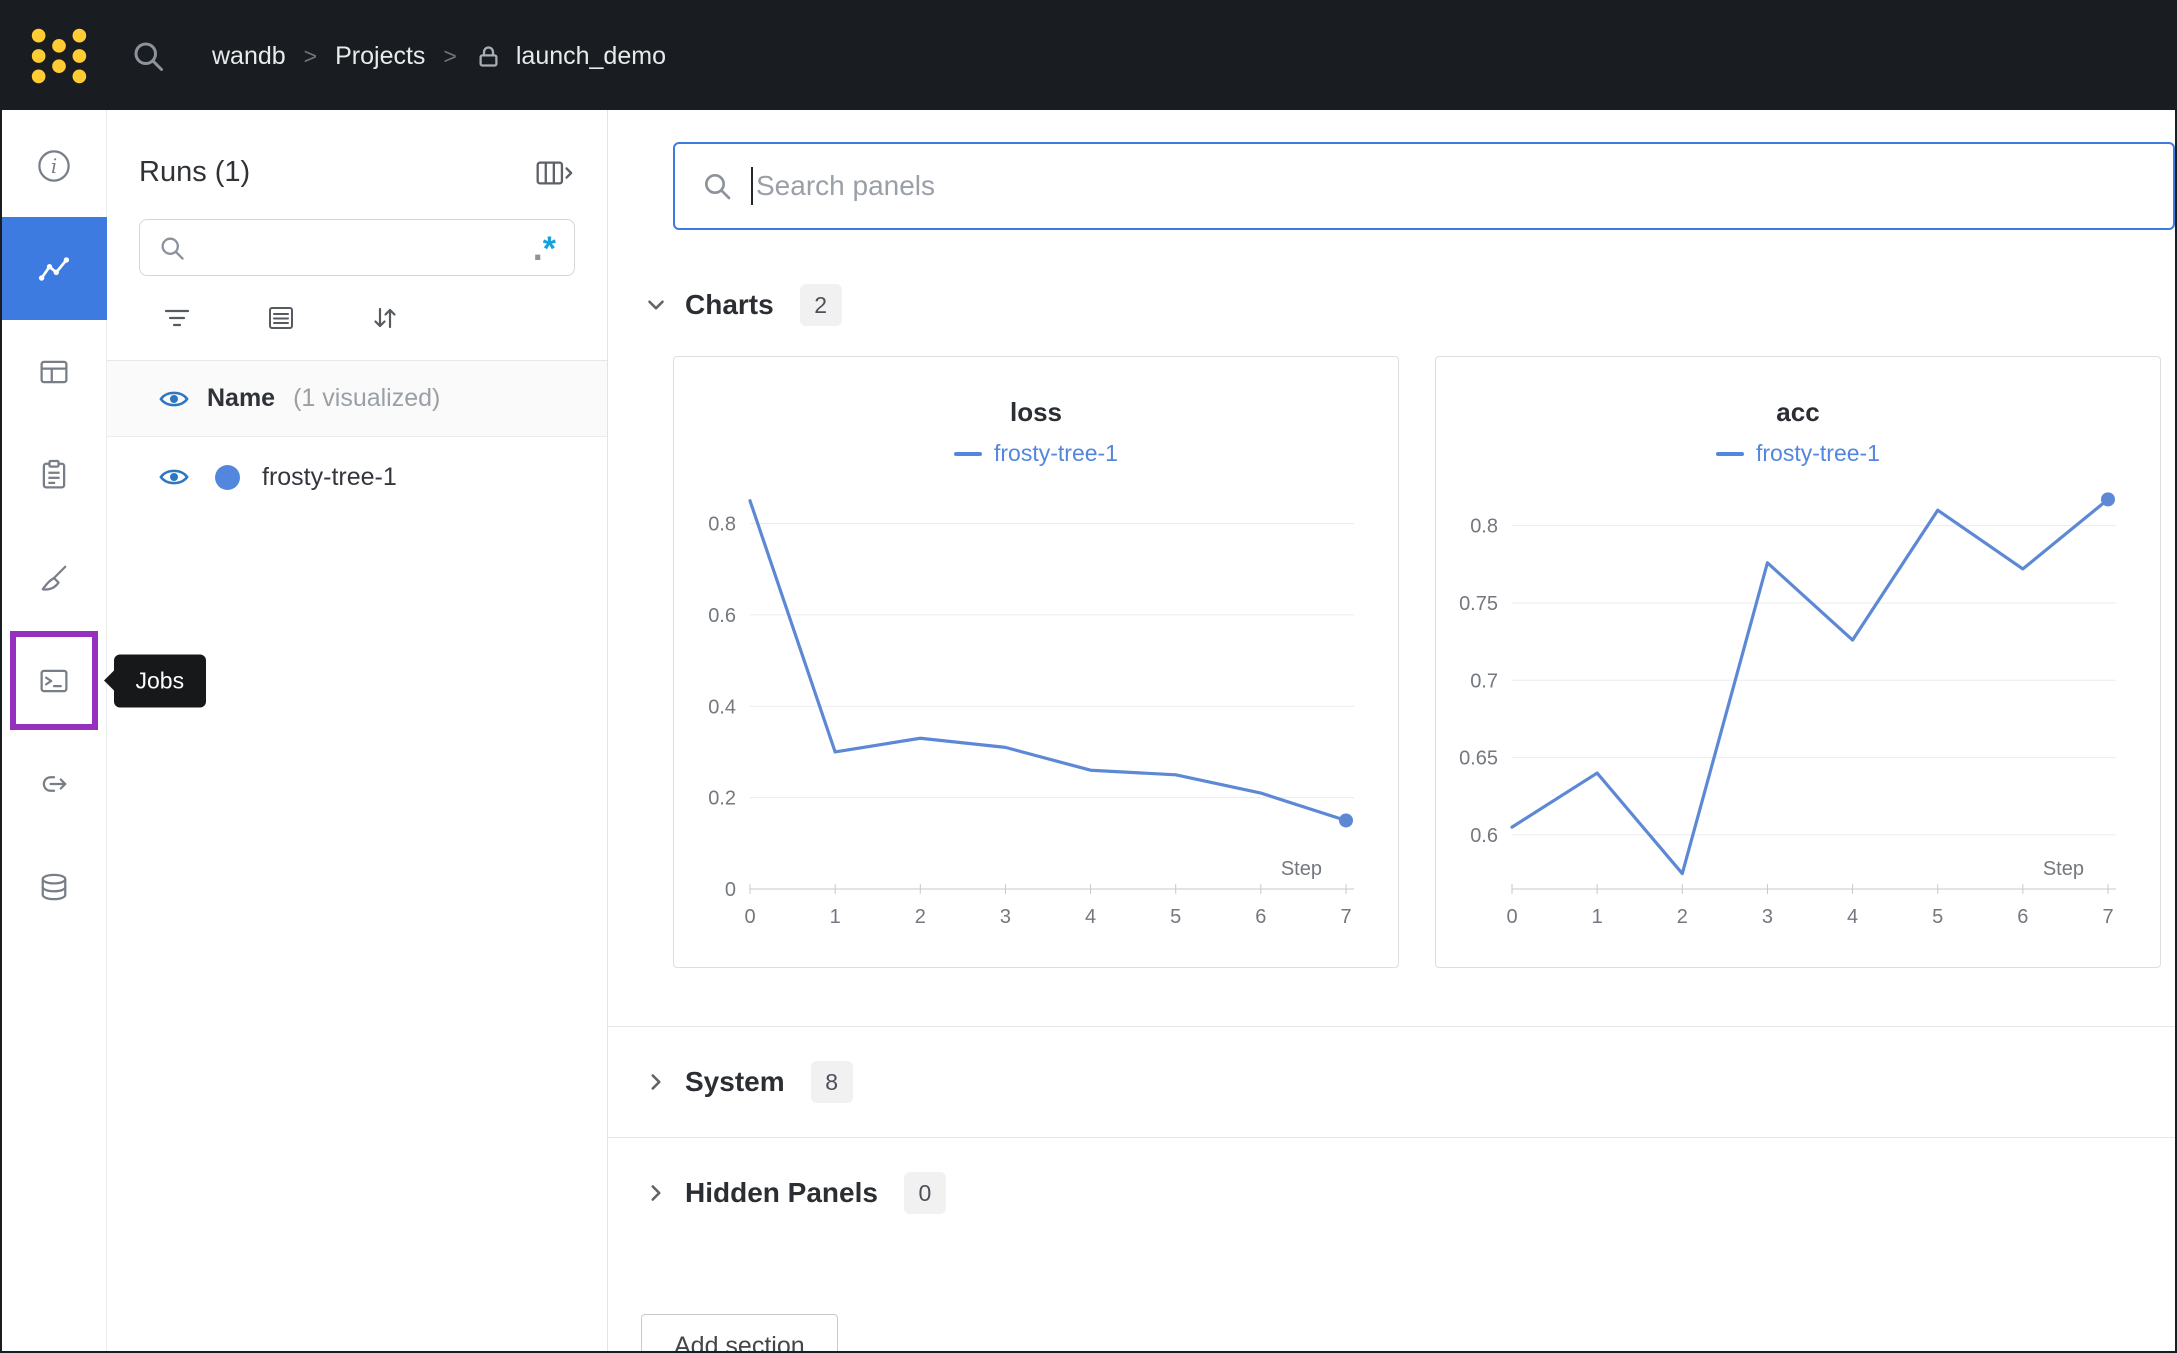 The height and width of the screenshot is (1353, 2177). I want to click on section-hidden-panels-count: 0, so click(924, 1193).